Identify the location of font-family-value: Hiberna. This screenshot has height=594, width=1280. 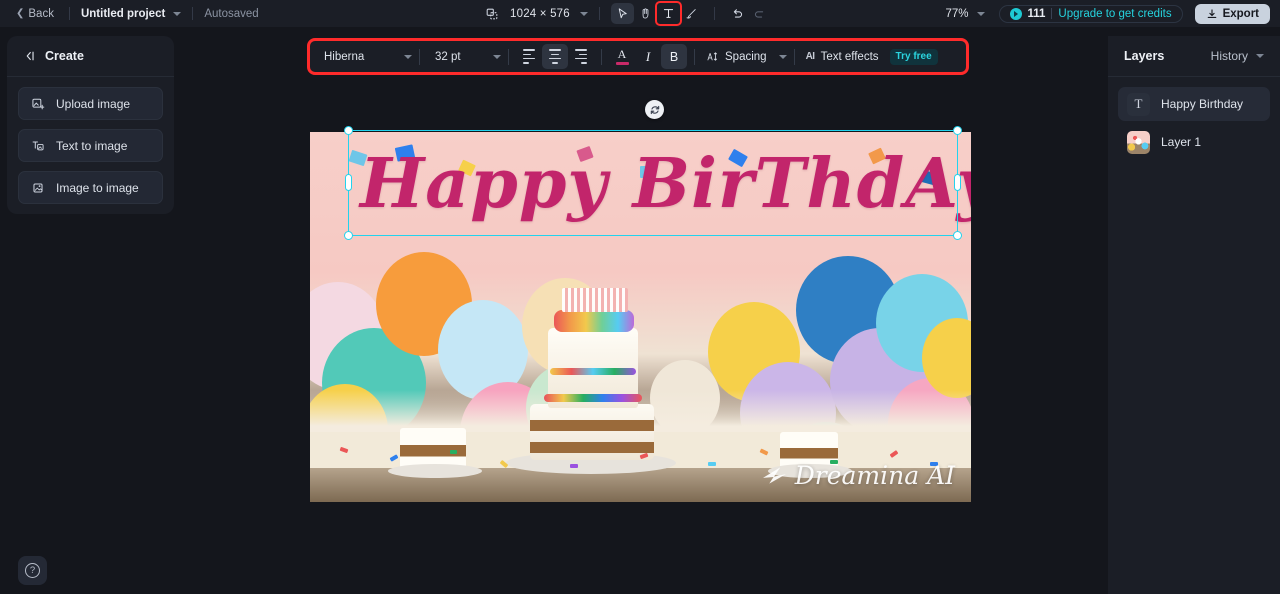
(344, 56).